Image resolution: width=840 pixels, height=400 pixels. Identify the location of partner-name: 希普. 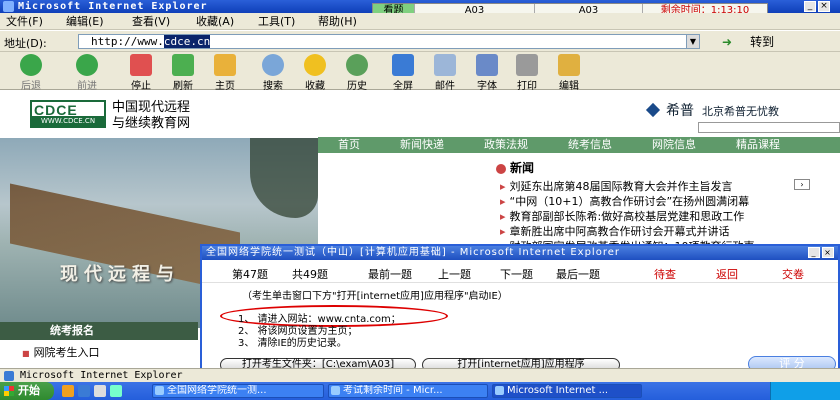
(680, 111).